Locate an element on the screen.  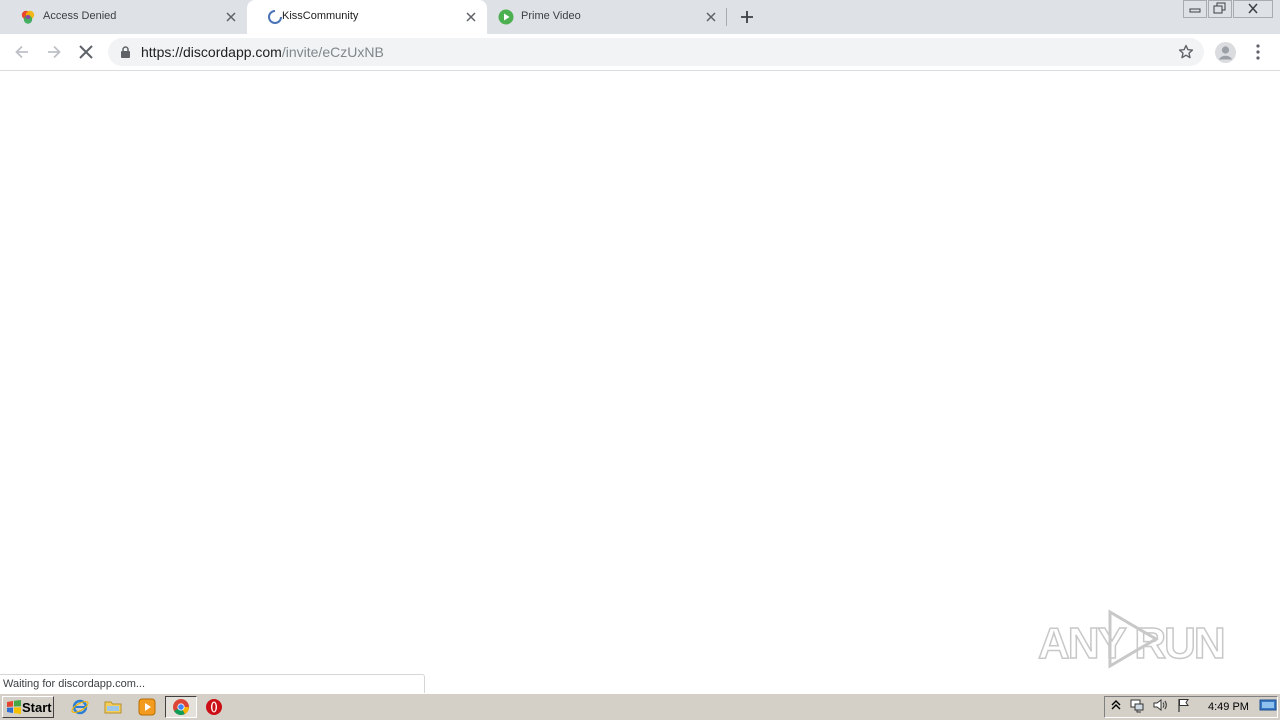
internet-explorer-icon is located at coordinates (80, 707).